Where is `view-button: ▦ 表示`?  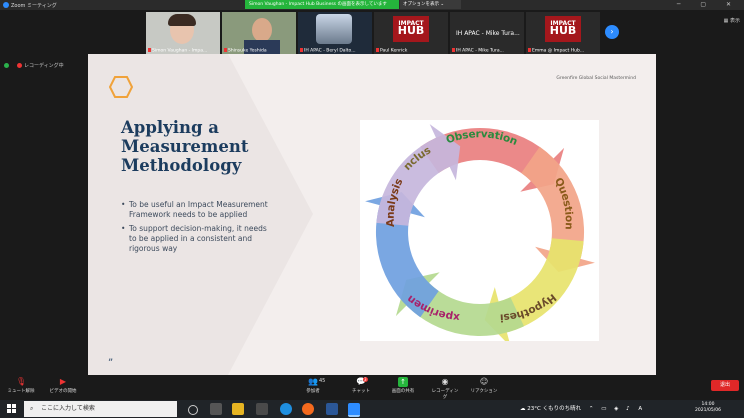 view-button: ▦ 表示 is located at coordinates (732, 20).